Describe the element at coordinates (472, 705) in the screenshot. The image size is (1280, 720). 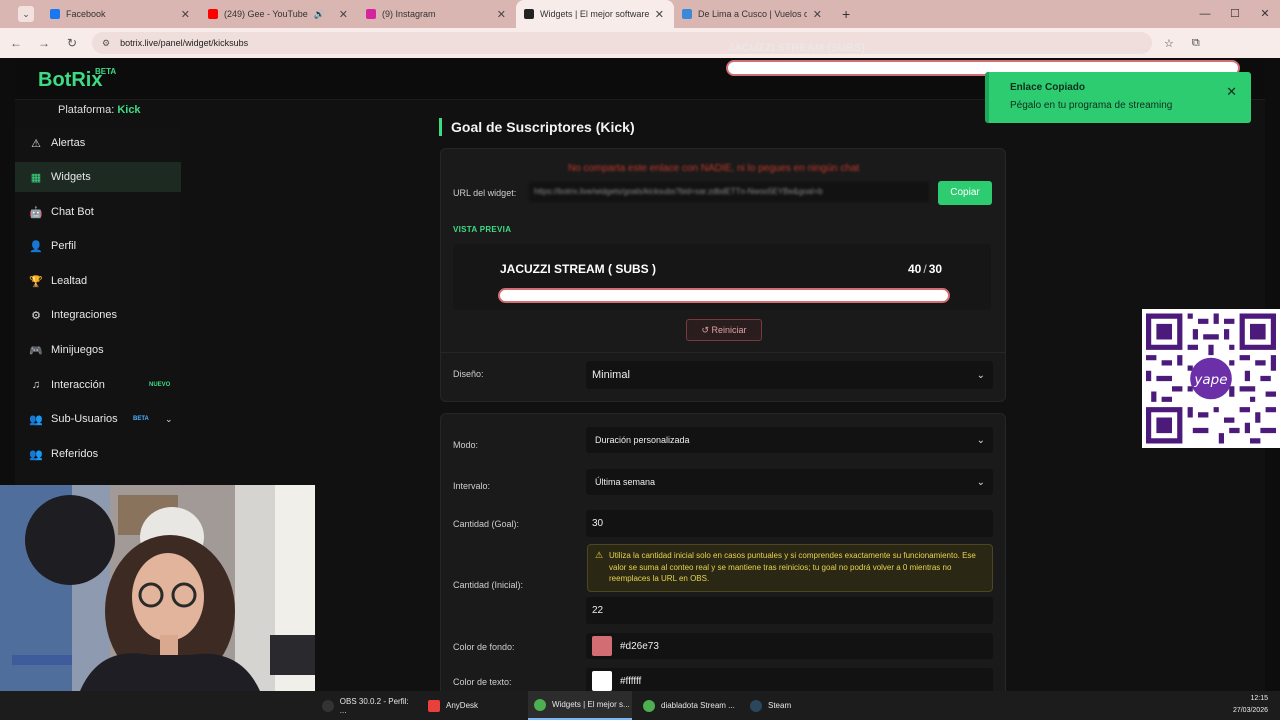
I see `taskbar-anydesk: AnyDesk` at that location.